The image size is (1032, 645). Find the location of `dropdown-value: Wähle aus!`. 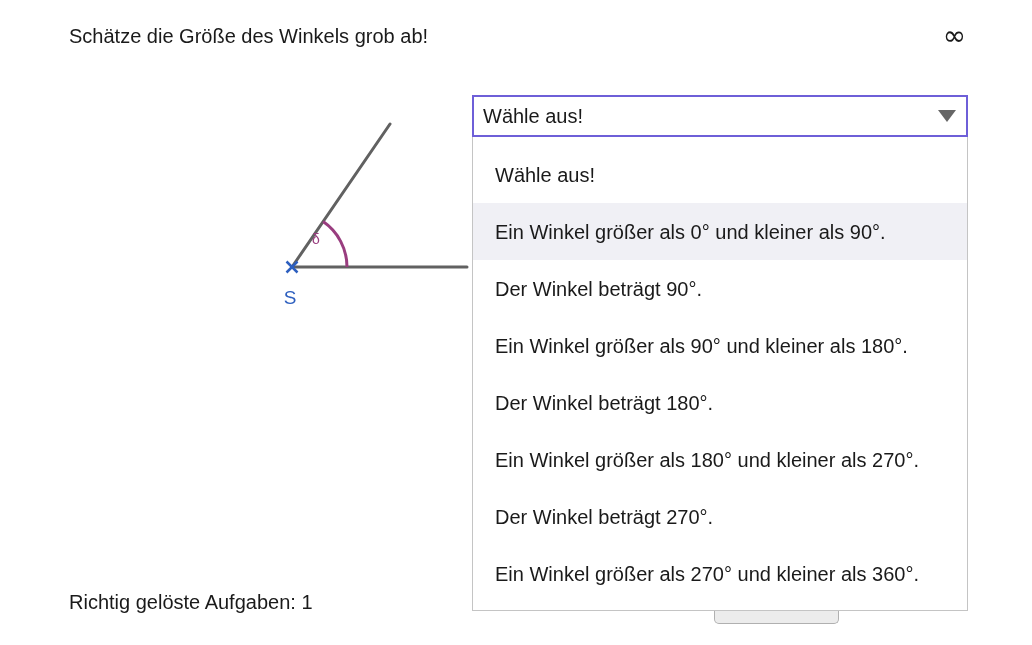

dropdown-value: Wähle aus! is located at coordinates (533, 116).